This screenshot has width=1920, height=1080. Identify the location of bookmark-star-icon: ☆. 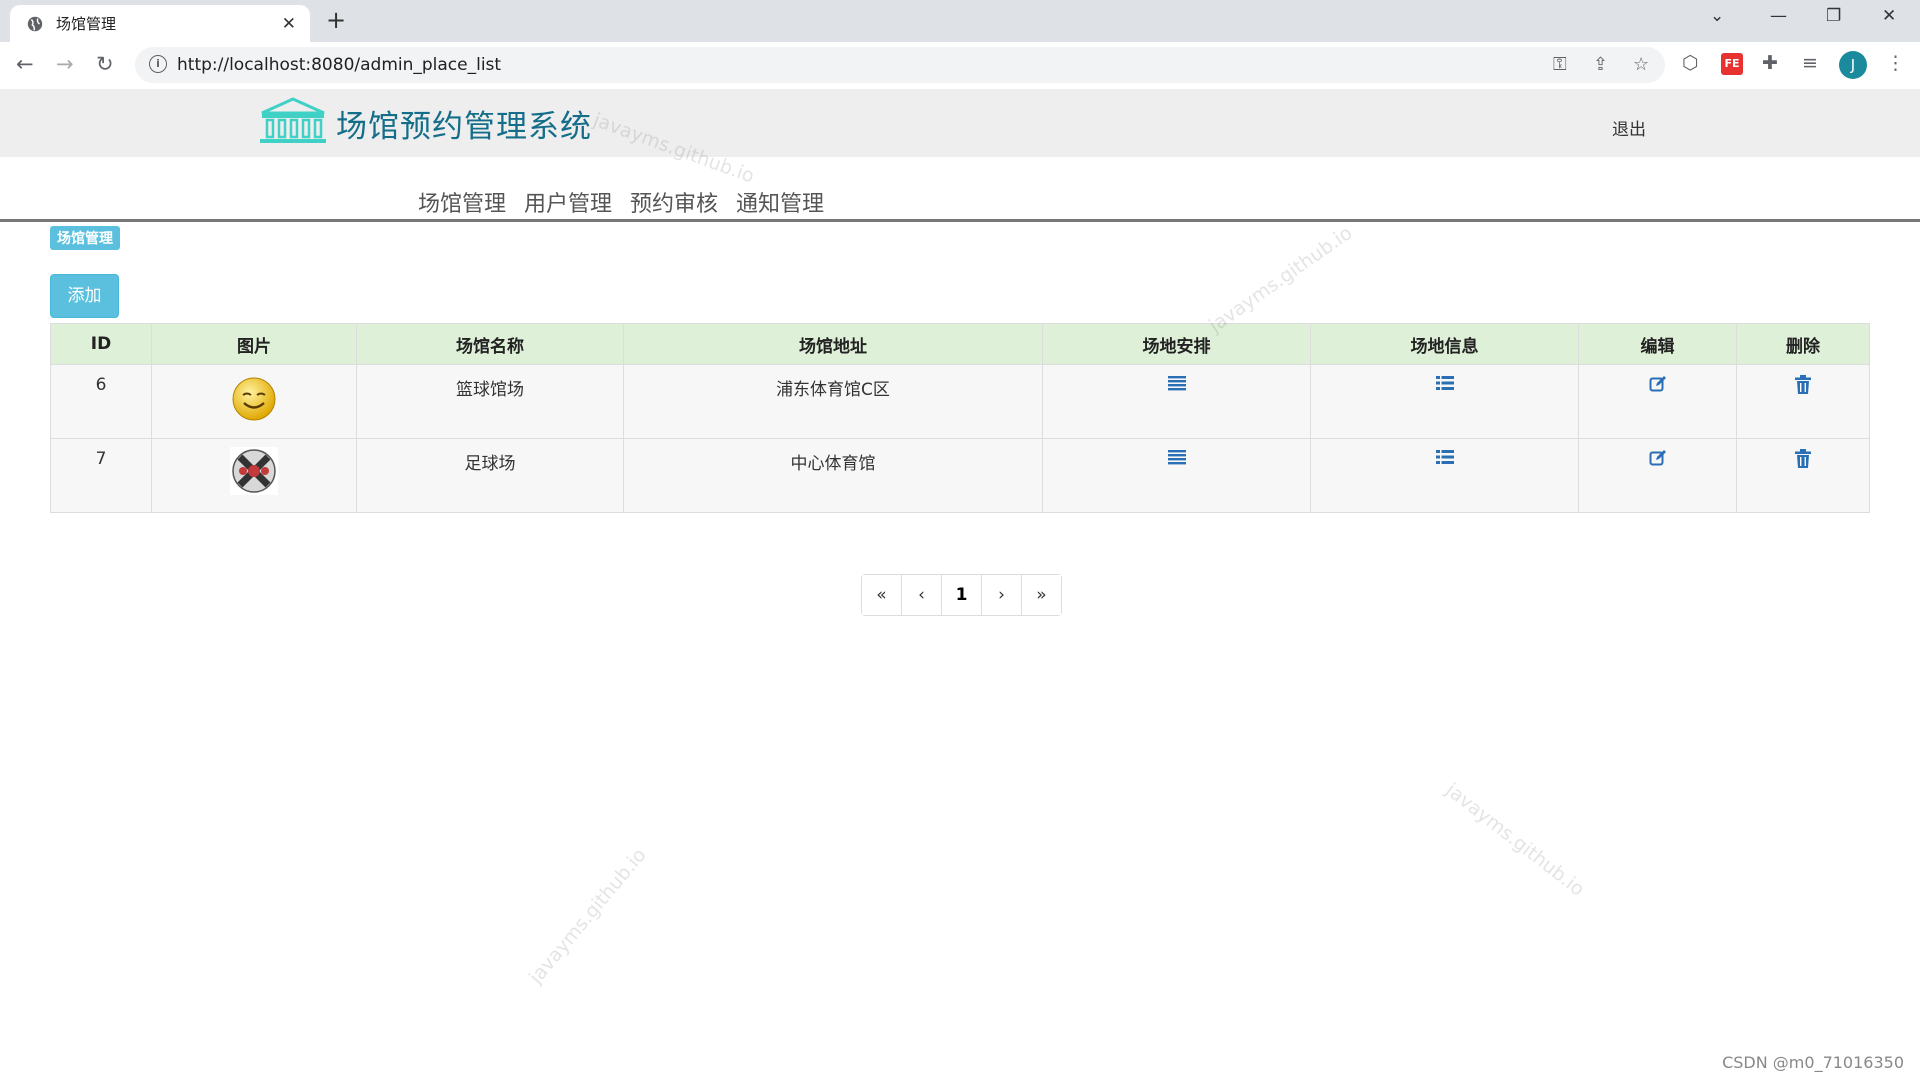
(1641, 64).